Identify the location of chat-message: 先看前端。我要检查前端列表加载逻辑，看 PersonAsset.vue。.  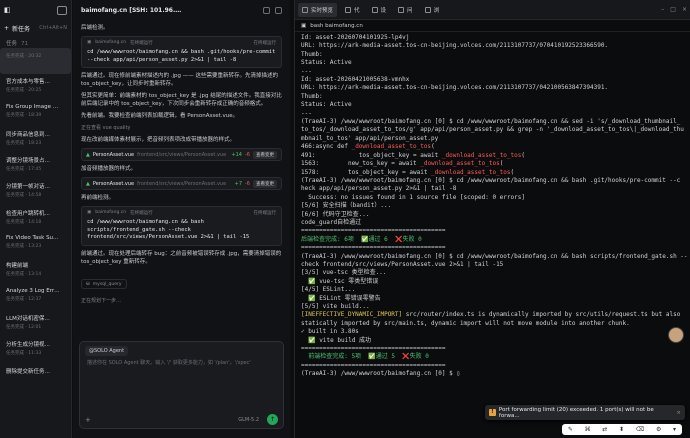
(160, 116).